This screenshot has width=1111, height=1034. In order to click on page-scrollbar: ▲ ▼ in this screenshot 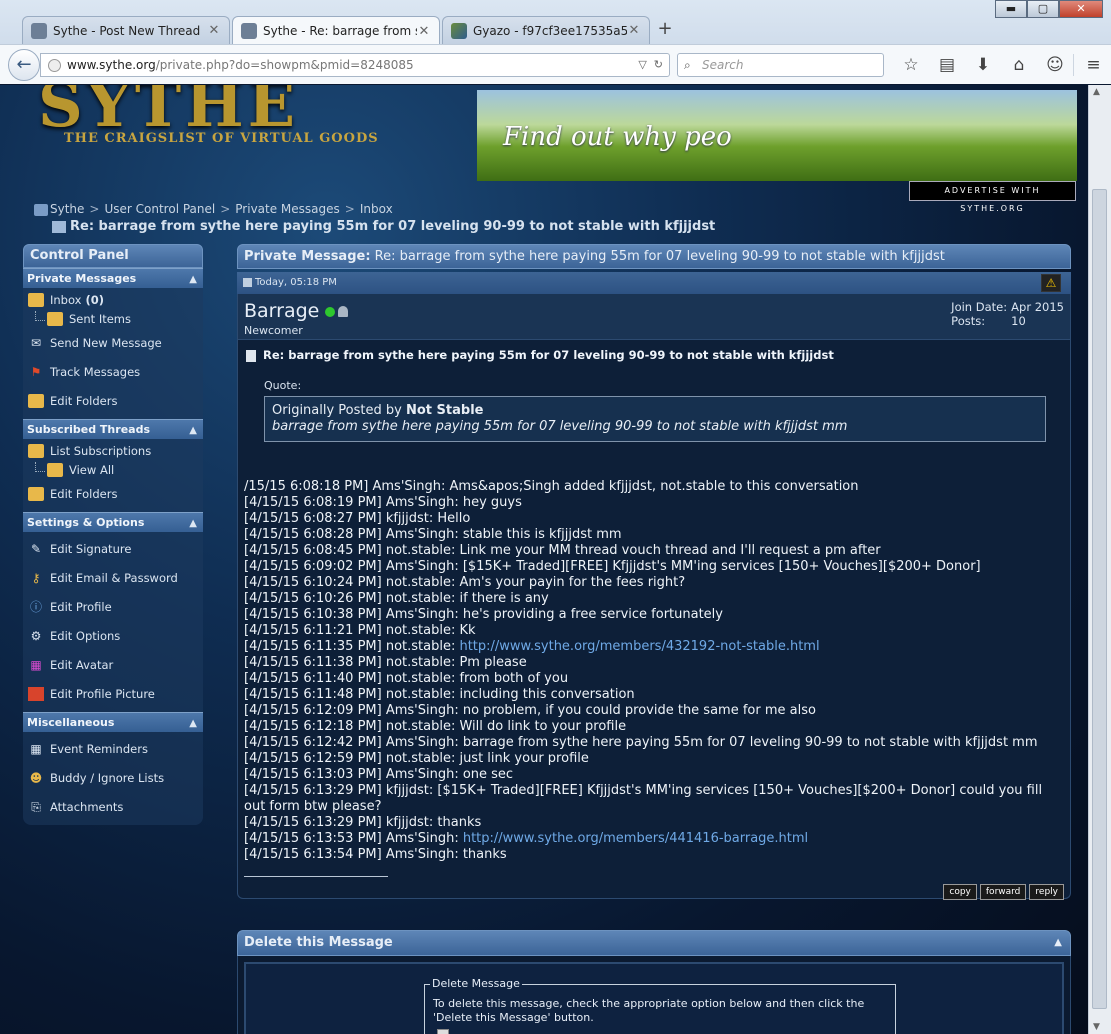, I will do `click(1099, 559)`.